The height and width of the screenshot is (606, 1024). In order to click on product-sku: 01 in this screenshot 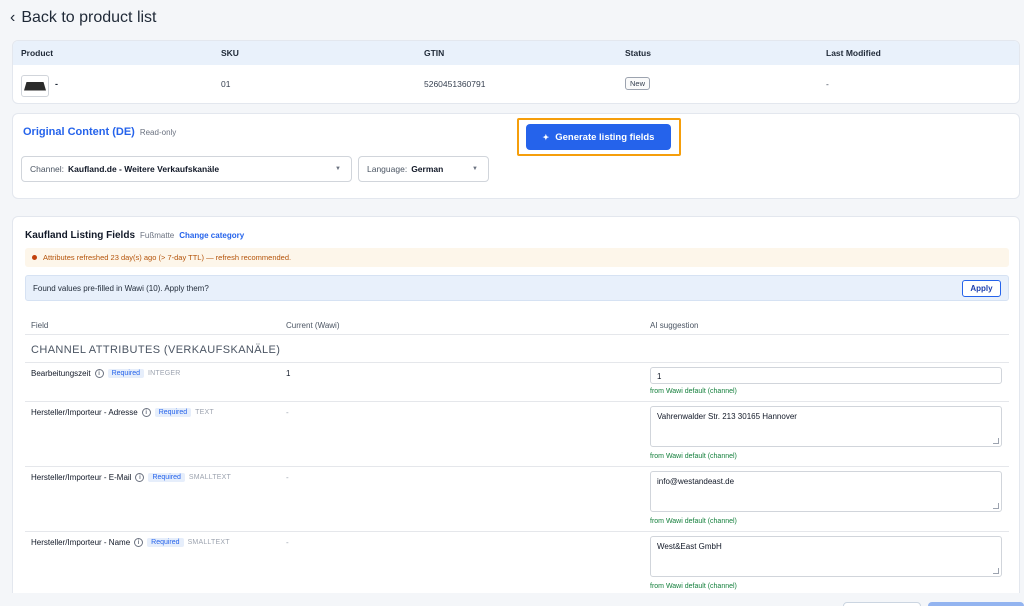, I will do `click(226, 84)`.